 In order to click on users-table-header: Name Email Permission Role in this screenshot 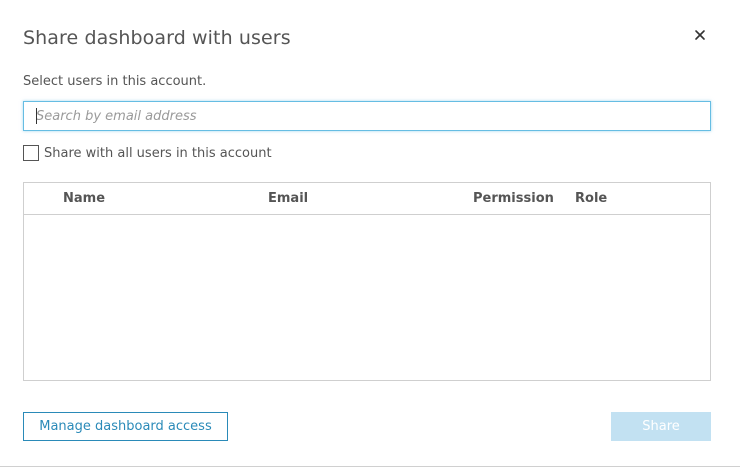, I will do `click(367, 199)`.